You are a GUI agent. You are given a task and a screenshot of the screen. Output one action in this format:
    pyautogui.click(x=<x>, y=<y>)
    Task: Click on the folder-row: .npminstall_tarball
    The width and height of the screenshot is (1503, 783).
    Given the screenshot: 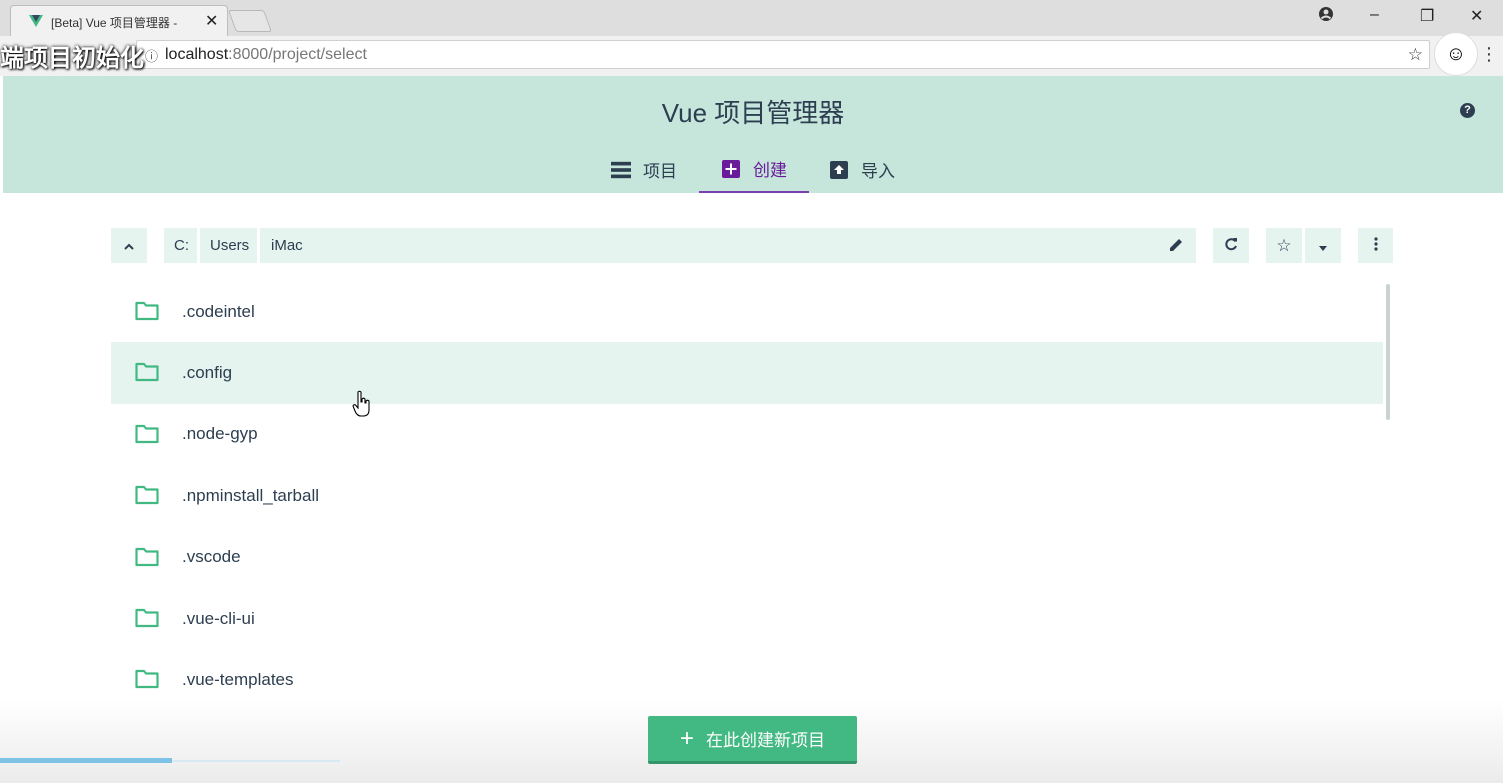 What is the action you would take?
    pyautogui.click(x=747, y=495)
    